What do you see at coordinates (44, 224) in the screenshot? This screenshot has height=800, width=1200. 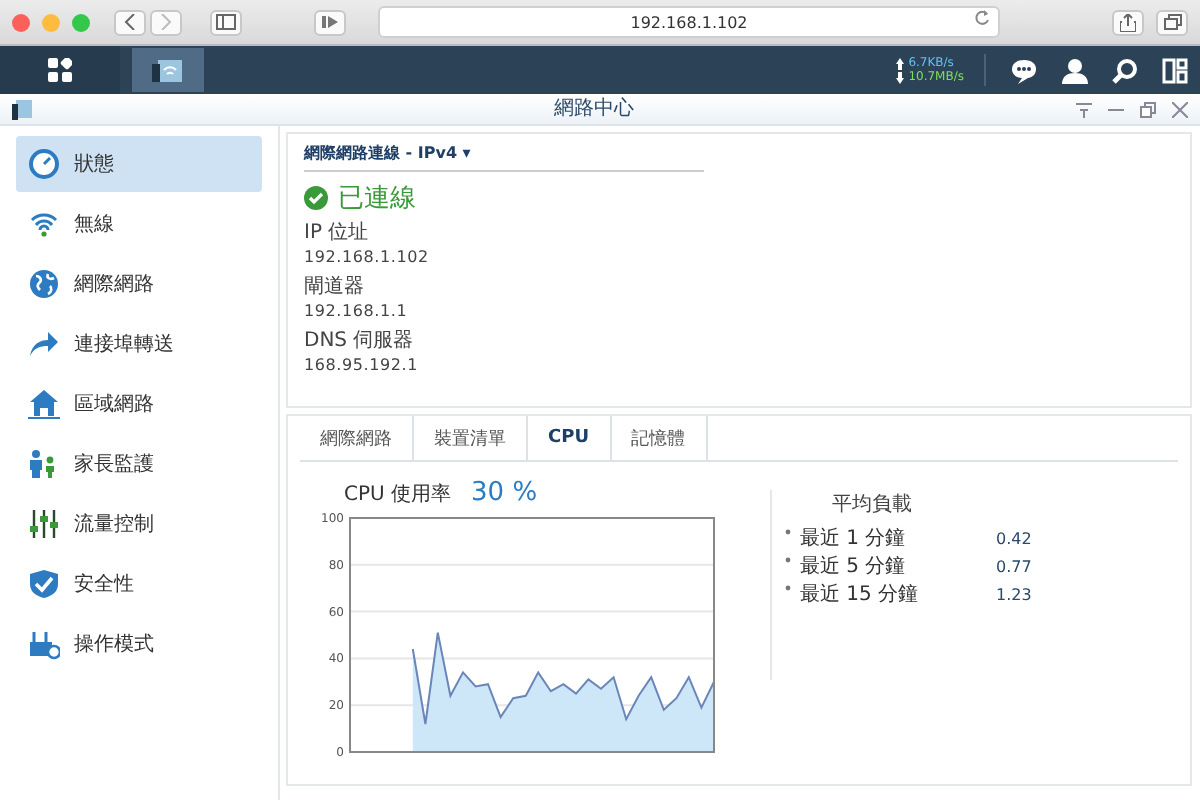 I see `wifi-icon` at bounding box center [44, 224].